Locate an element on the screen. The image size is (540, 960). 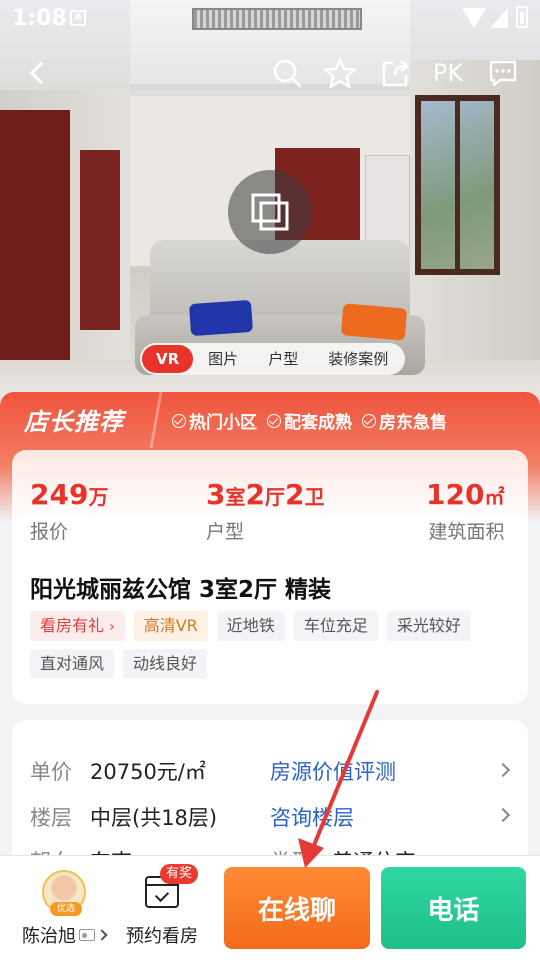
consult-floor-link: 咨询楼层 is located at coordinates (312, 817).